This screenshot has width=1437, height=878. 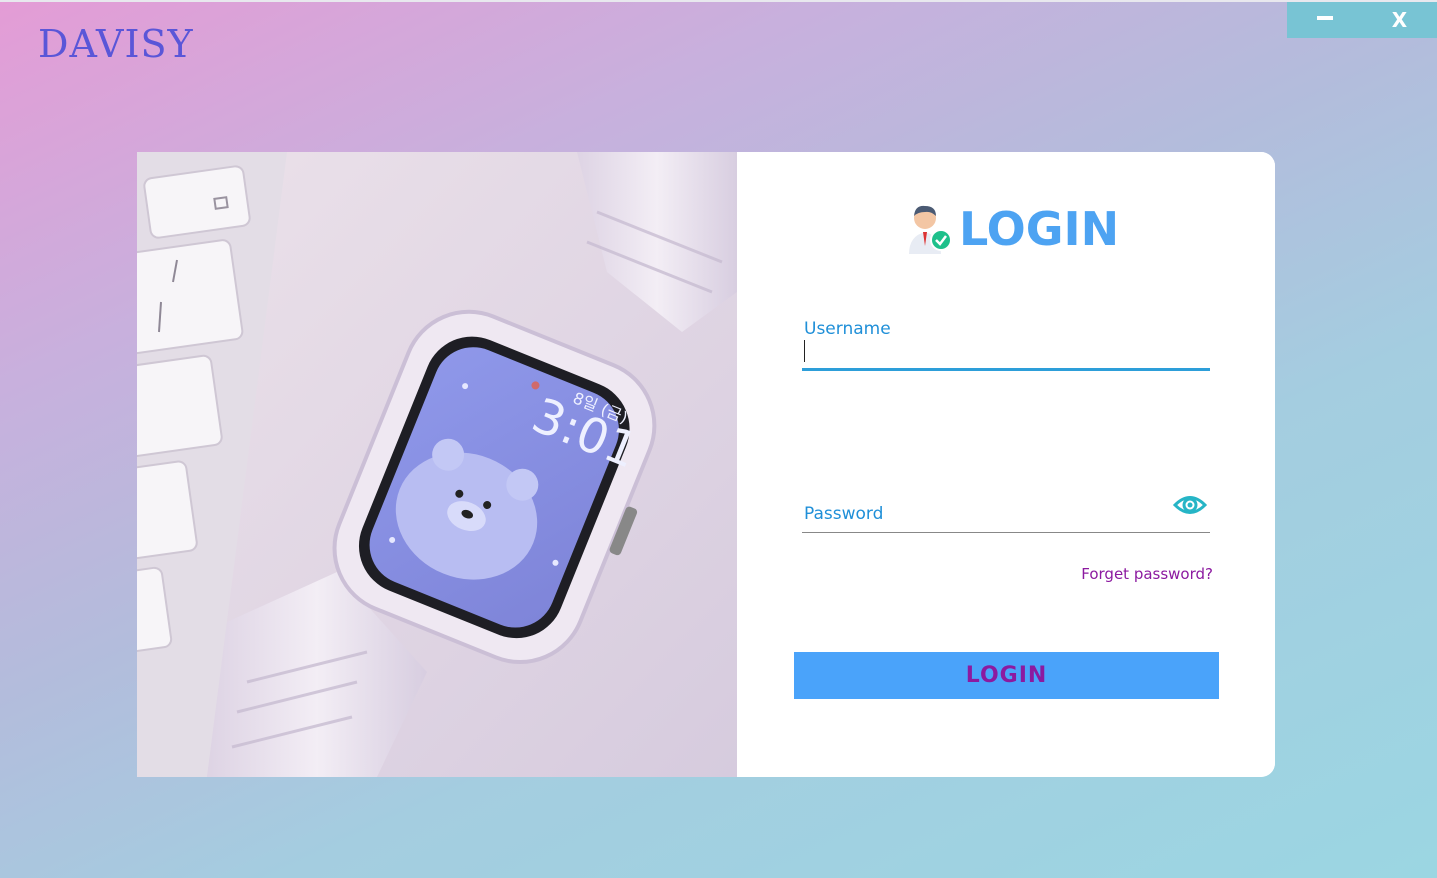 I want to click on forget-password-link: Forget password?, so click(x=1147, y=574).